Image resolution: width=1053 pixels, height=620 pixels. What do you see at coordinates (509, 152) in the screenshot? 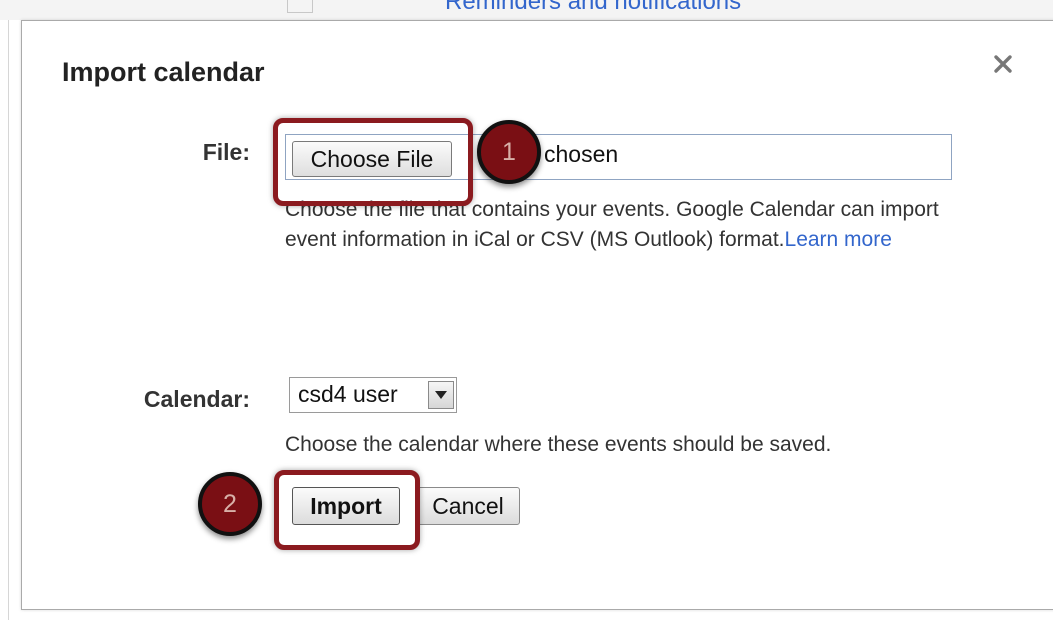
I see `step-1-badge: 1` at bounding box center [509, 152].